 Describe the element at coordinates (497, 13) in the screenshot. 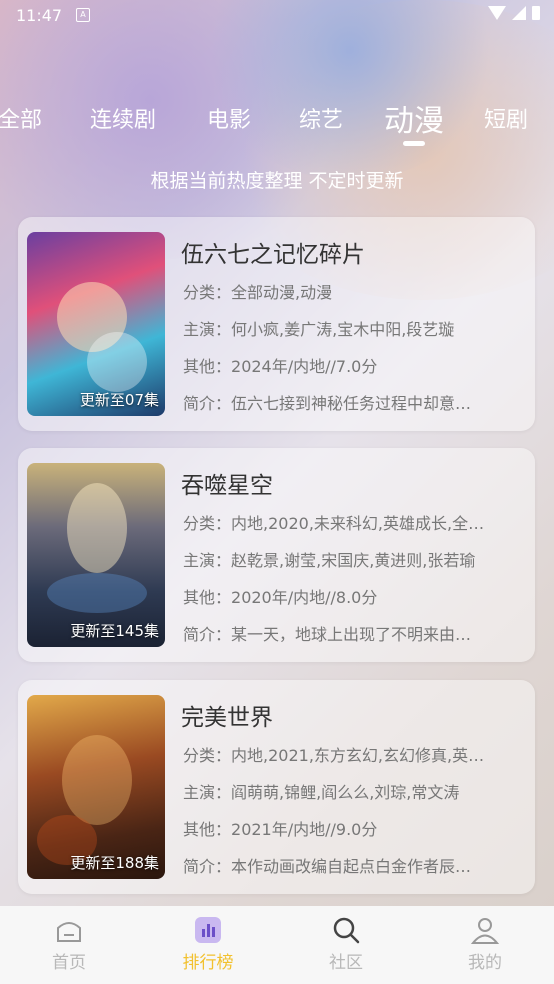

I see `wifi-icon` at that location.